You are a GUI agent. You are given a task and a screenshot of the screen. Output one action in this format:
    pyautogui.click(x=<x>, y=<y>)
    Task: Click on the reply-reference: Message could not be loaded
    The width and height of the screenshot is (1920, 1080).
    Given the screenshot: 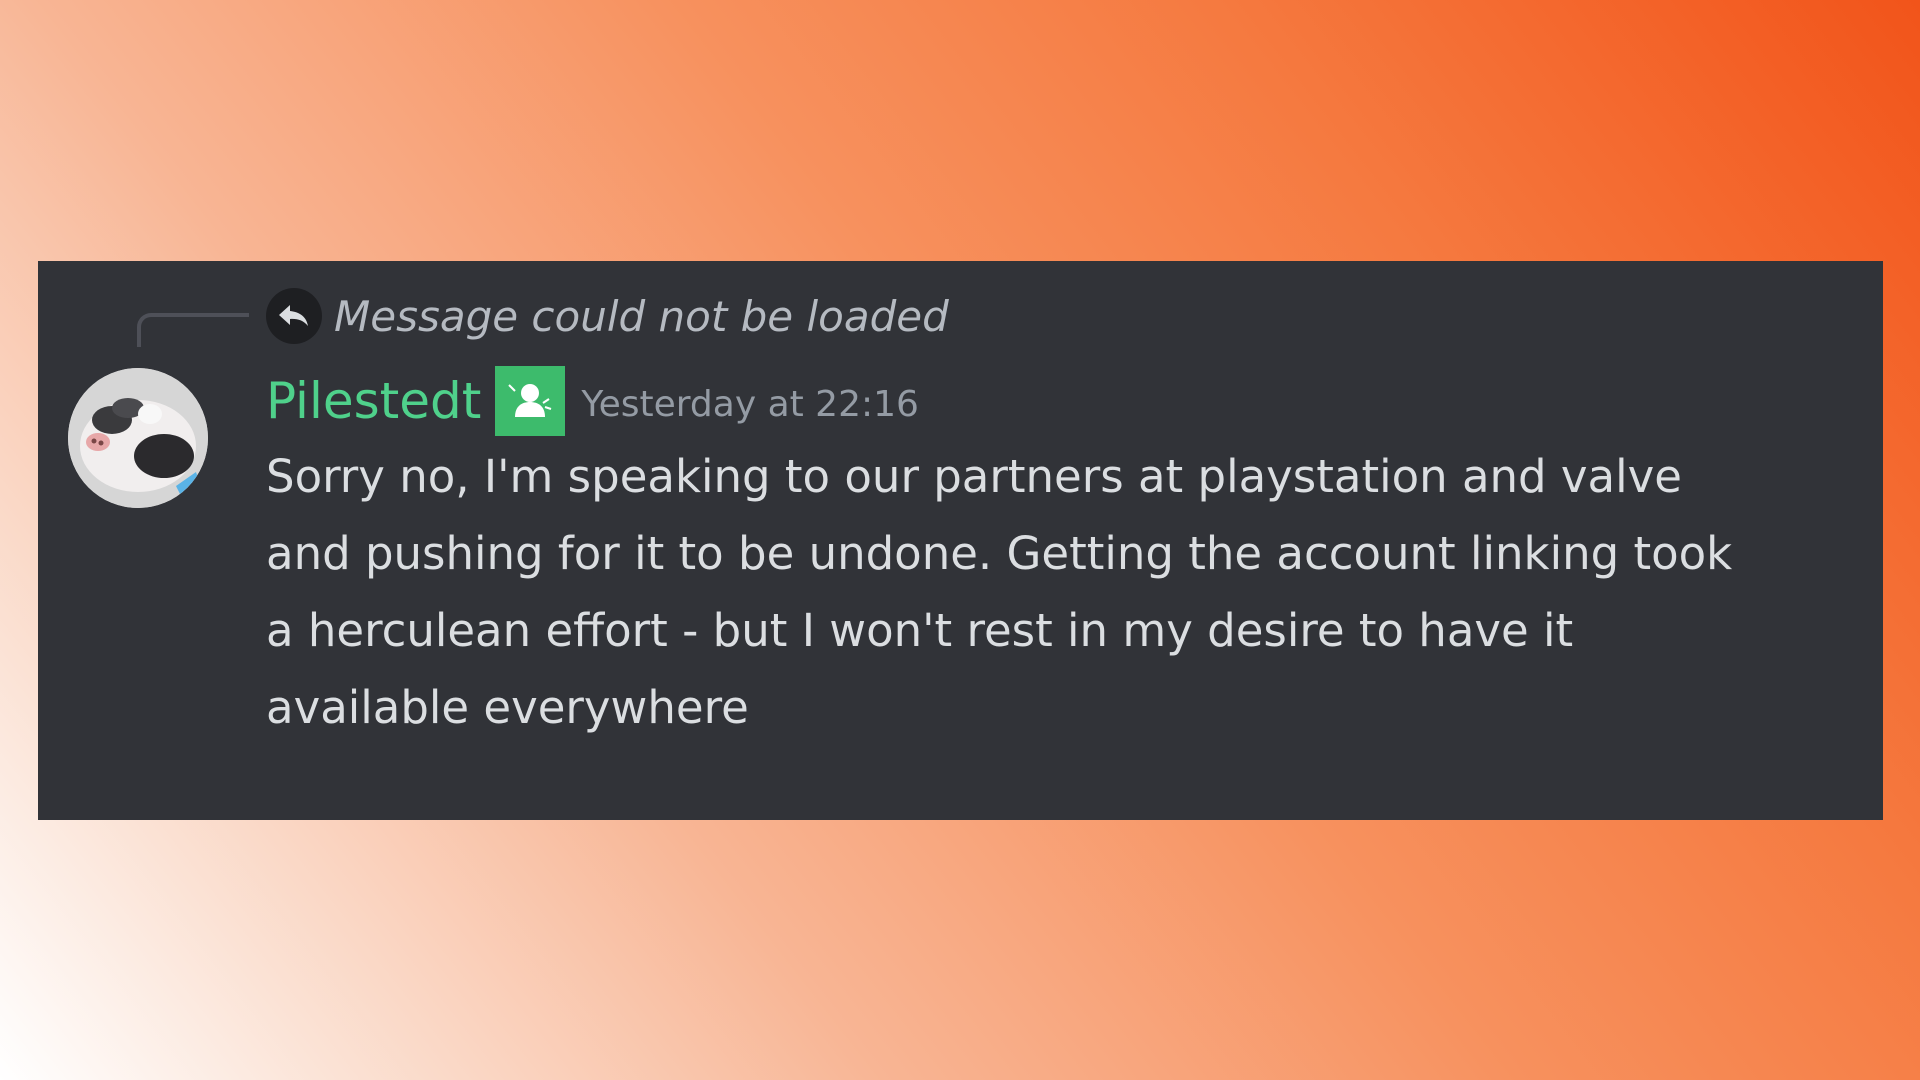 What is the action you would take?
    pyautogui.click(x=607, y=316)
    